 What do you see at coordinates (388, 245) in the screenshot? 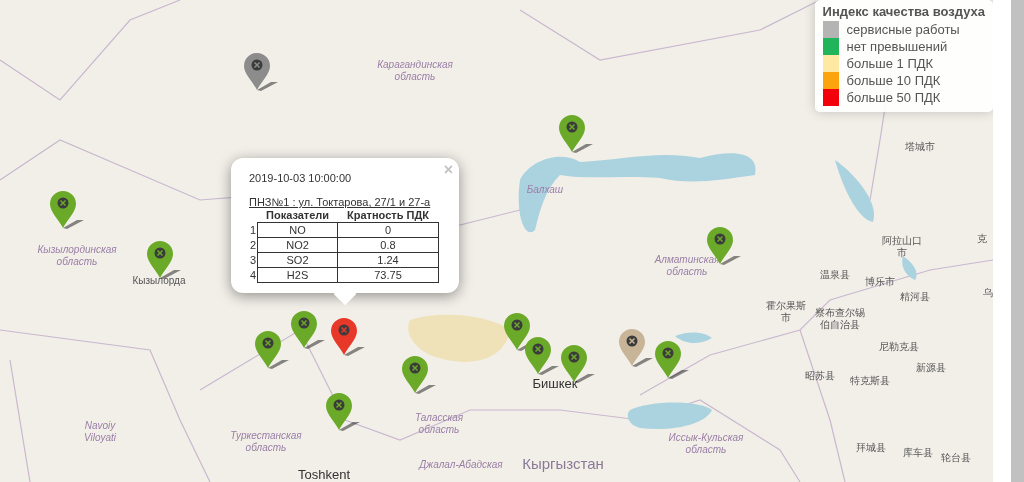
I see `table-cell: 0.8` at bounding box center [388, 245].